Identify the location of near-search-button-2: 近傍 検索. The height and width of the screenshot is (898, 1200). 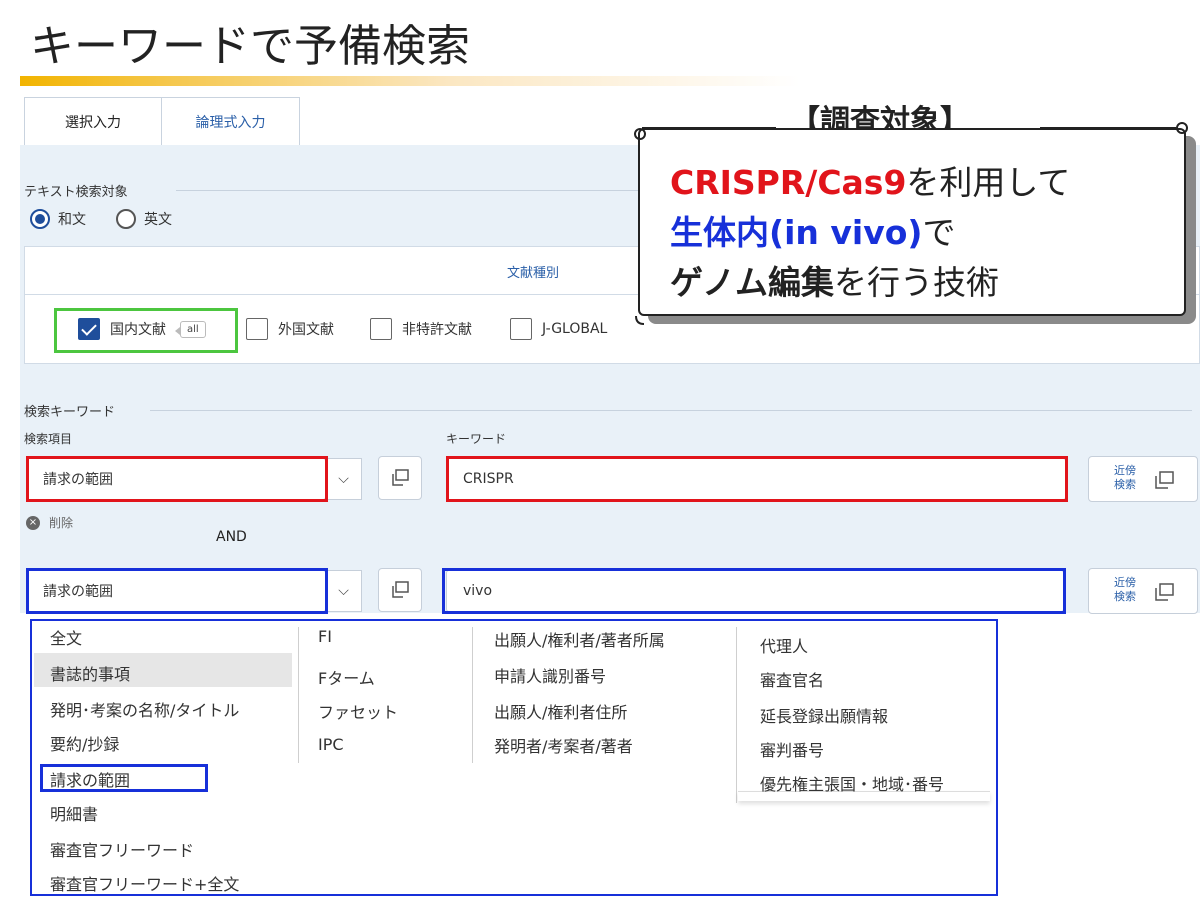
(1143, 591).